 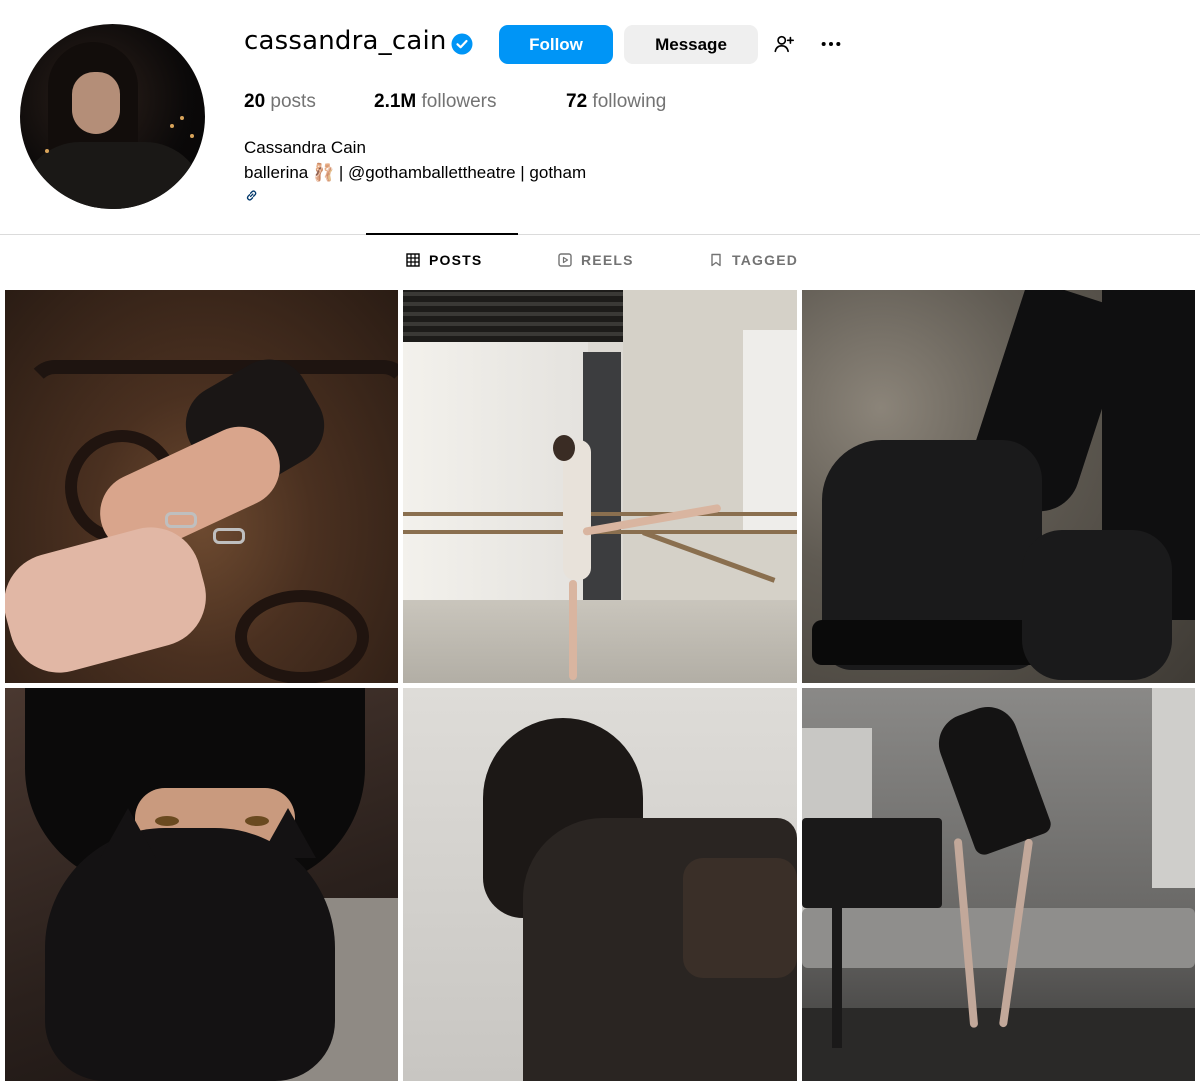 What do you see at coordinates (255, 101) in the screenshot?
I see `posts-count-value: 20` at bounding box center [255, 101].